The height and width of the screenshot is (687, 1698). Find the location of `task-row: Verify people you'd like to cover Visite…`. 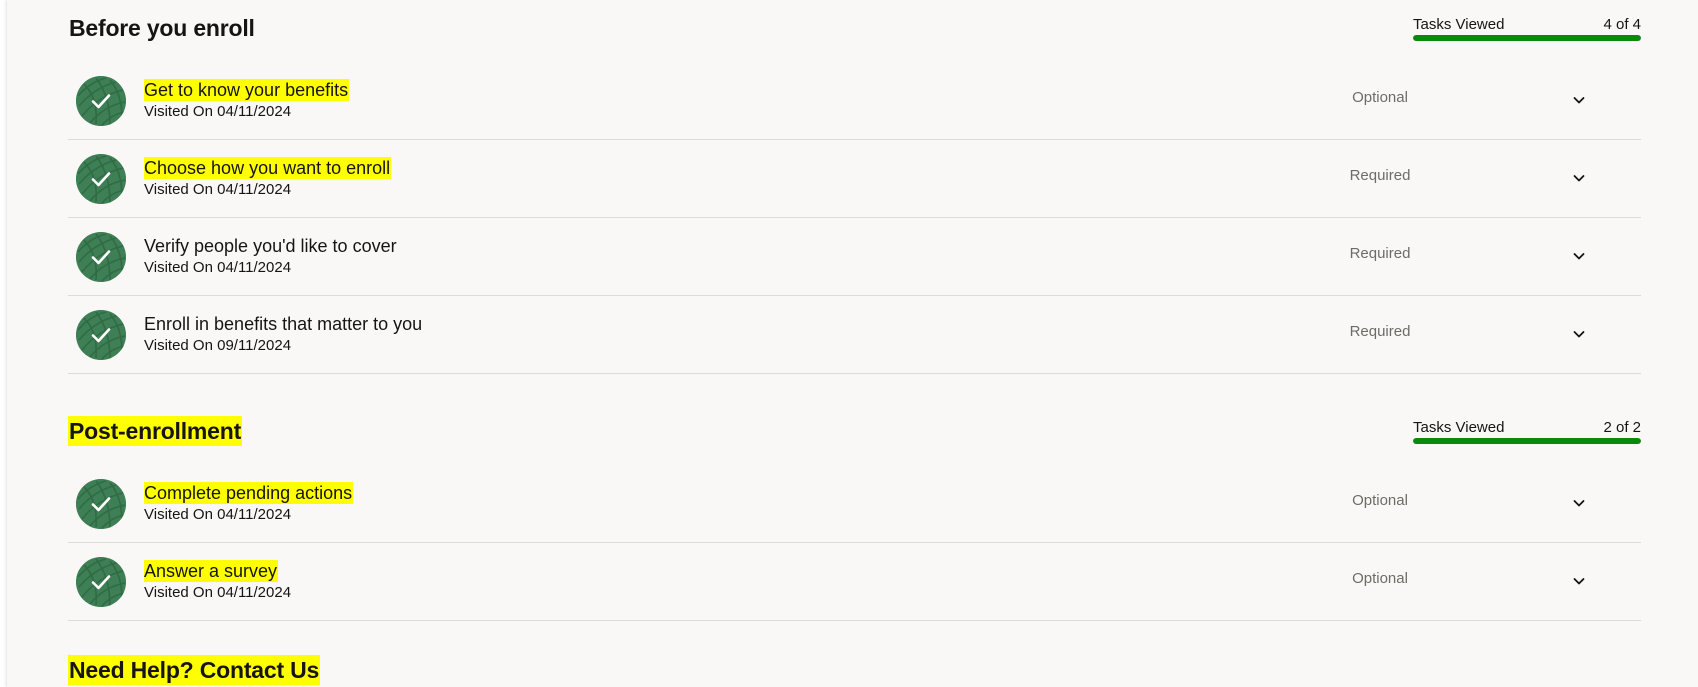

task-row: Verify people you'd like to cover Visite… is located at coordinates (854, 257).